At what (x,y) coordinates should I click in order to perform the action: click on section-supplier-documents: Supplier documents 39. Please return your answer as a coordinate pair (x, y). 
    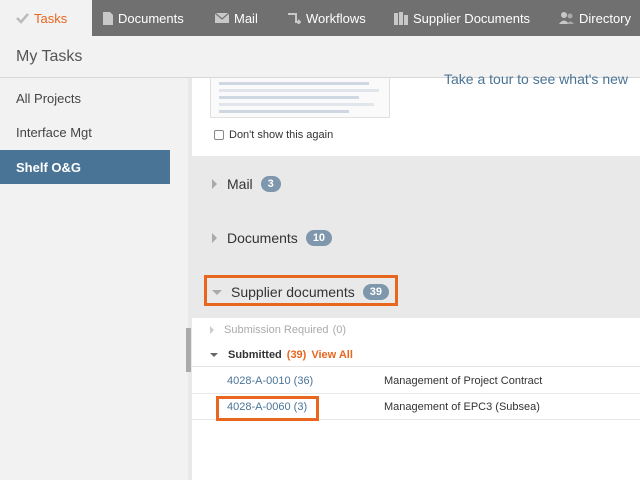
    Looking at the image, I should click on (416, 291).